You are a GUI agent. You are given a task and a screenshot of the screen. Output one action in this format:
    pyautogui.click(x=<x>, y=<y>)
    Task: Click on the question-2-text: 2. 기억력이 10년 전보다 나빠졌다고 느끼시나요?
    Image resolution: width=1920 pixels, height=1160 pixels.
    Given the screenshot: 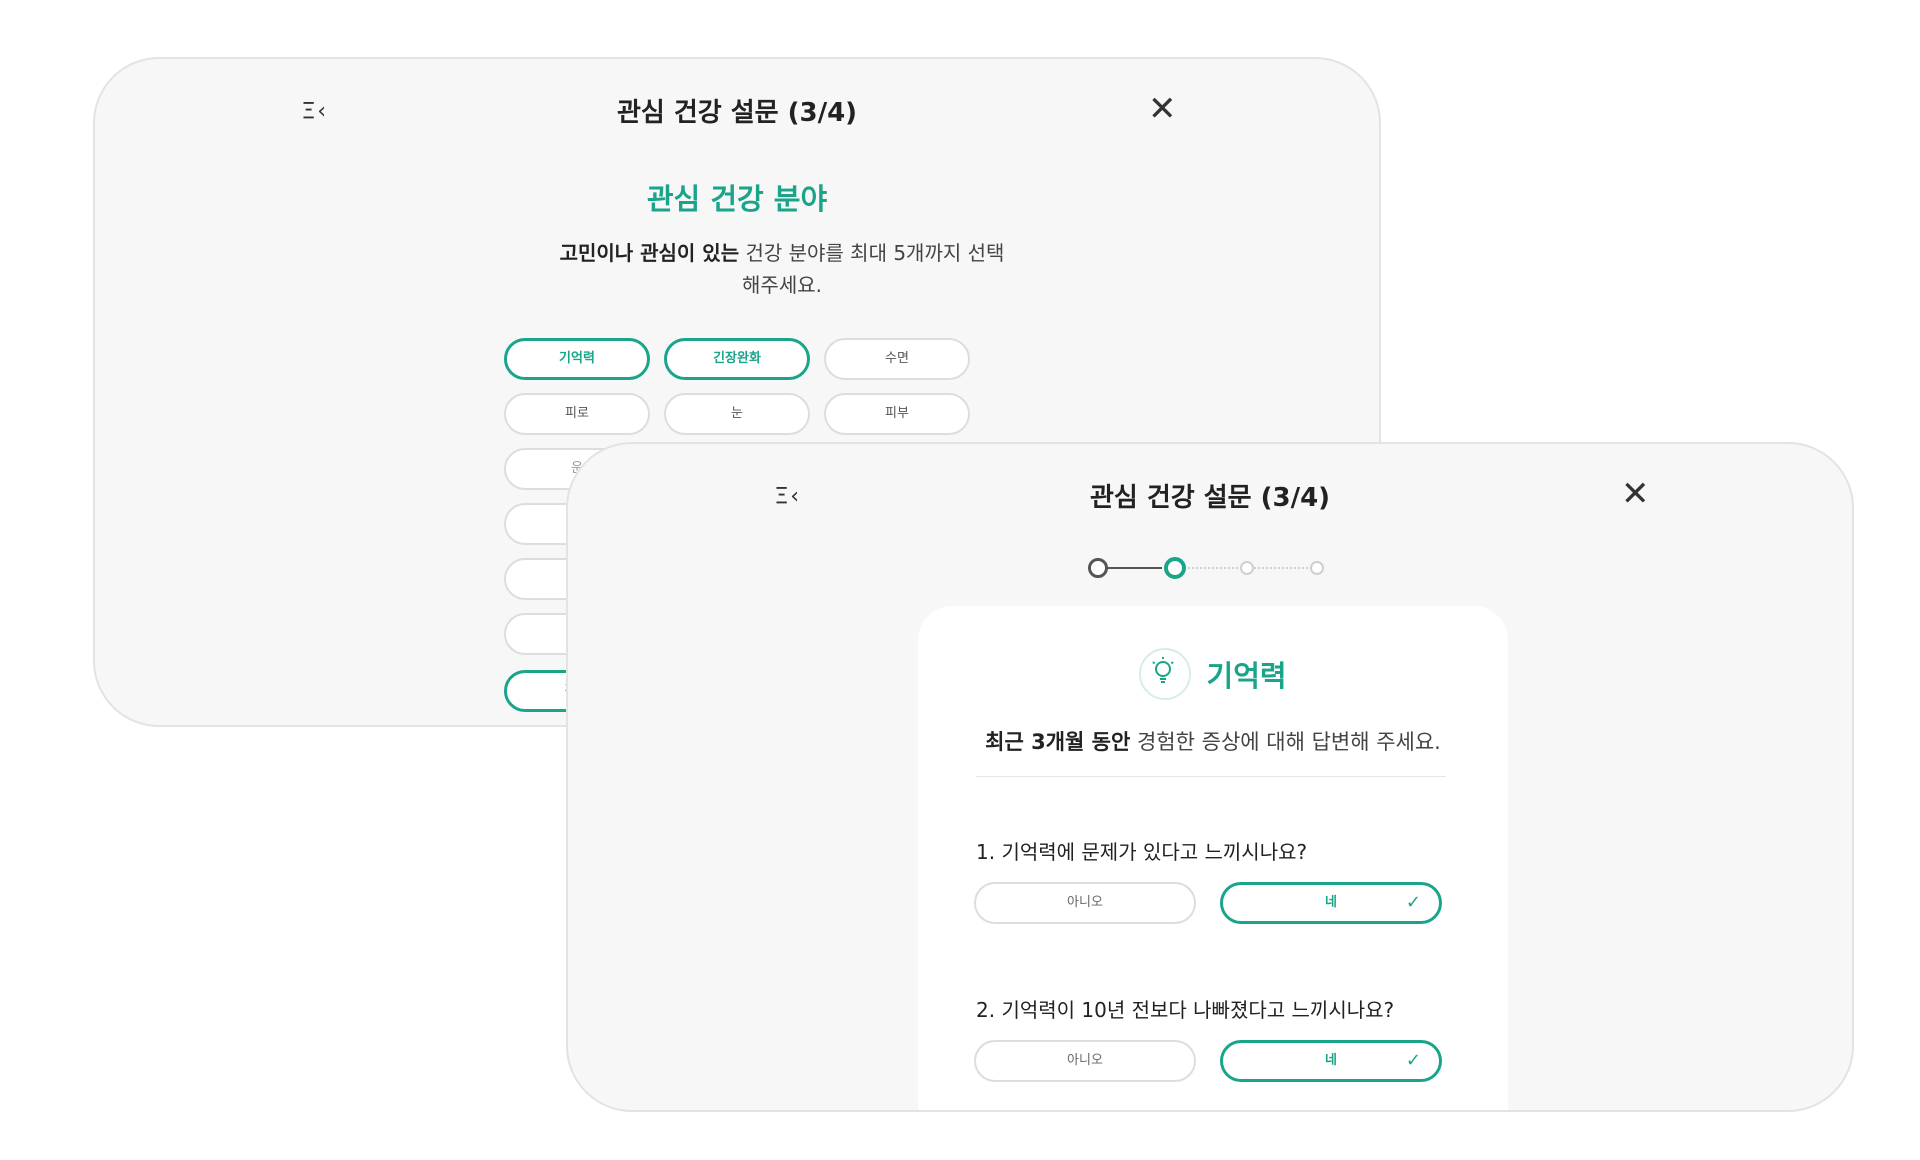 What is the action you would take?
    pyautogui.click(x=1185, y=1010)
    